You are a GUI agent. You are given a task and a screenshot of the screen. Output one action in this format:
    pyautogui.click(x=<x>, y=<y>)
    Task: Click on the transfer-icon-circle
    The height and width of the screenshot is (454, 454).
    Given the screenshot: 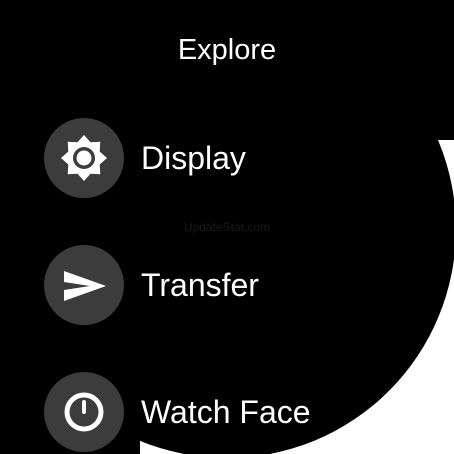 What is the action you would take?
    pyautogui.click(x=84, y=285)
    